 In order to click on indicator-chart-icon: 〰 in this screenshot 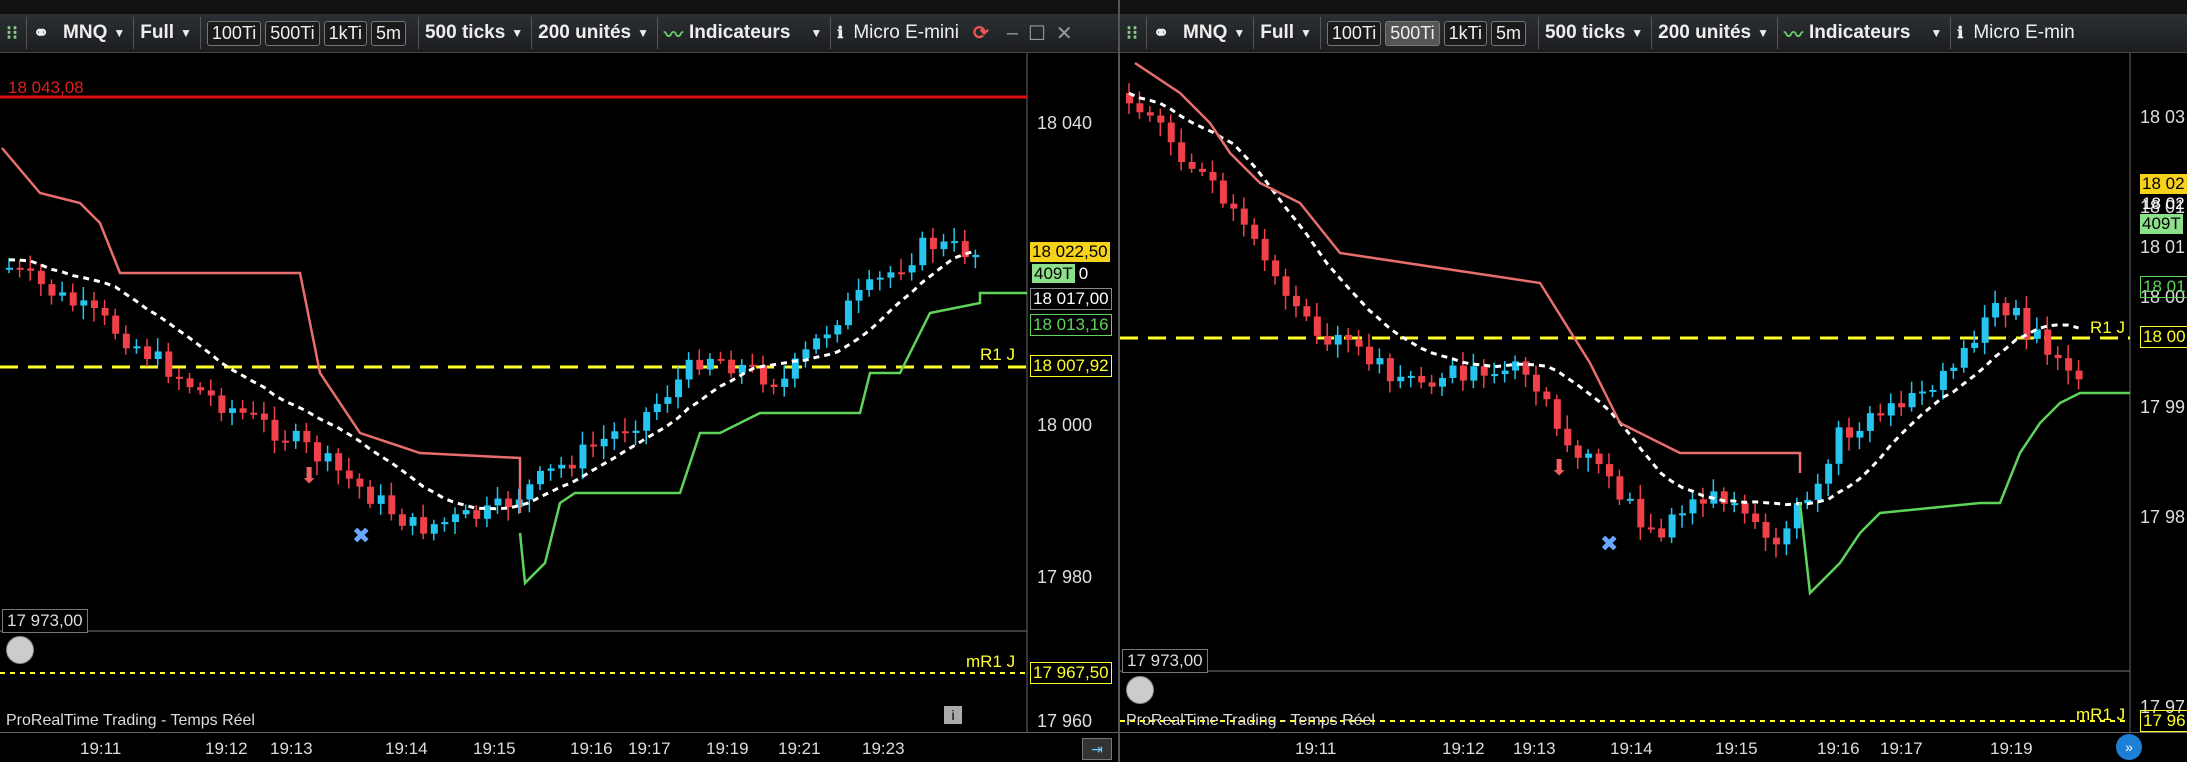, I will do `click(674, 35)`.